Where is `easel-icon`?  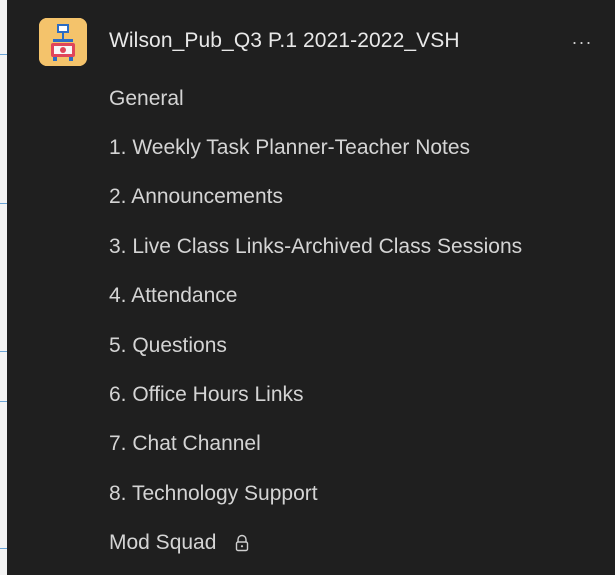 easel-icon is located at coordinates (63, 42).